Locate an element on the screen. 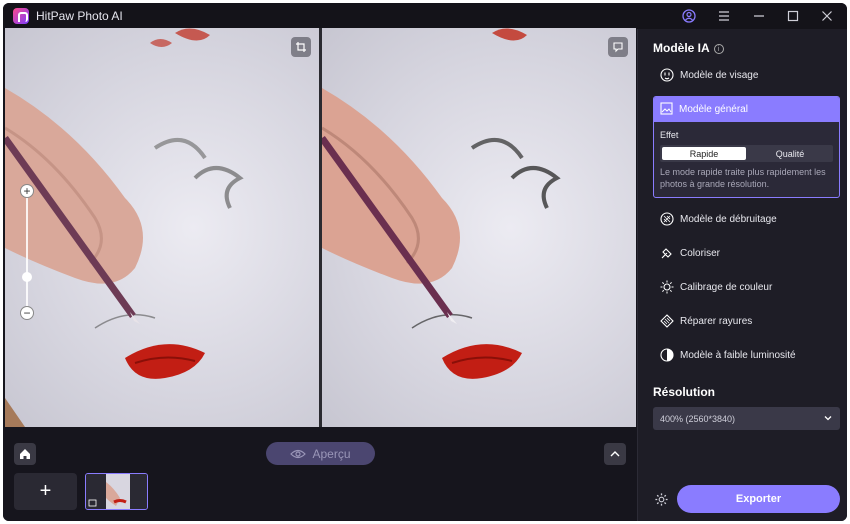  app-title: HitPaw Photo AI is located at coordinates (79, 16).